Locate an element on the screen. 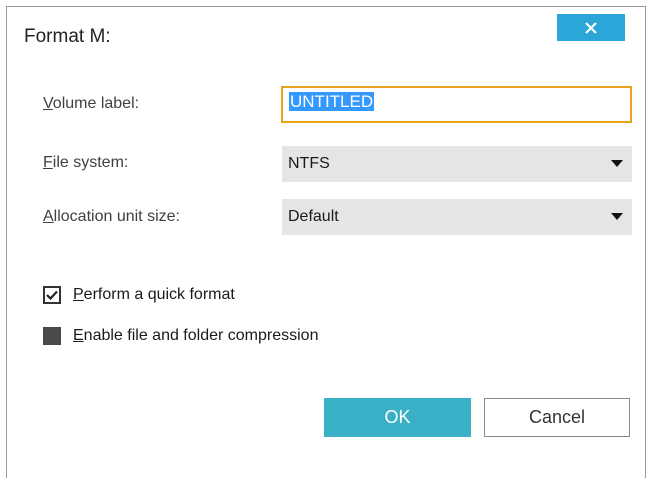  close-button is located at coordinates (591, 27).